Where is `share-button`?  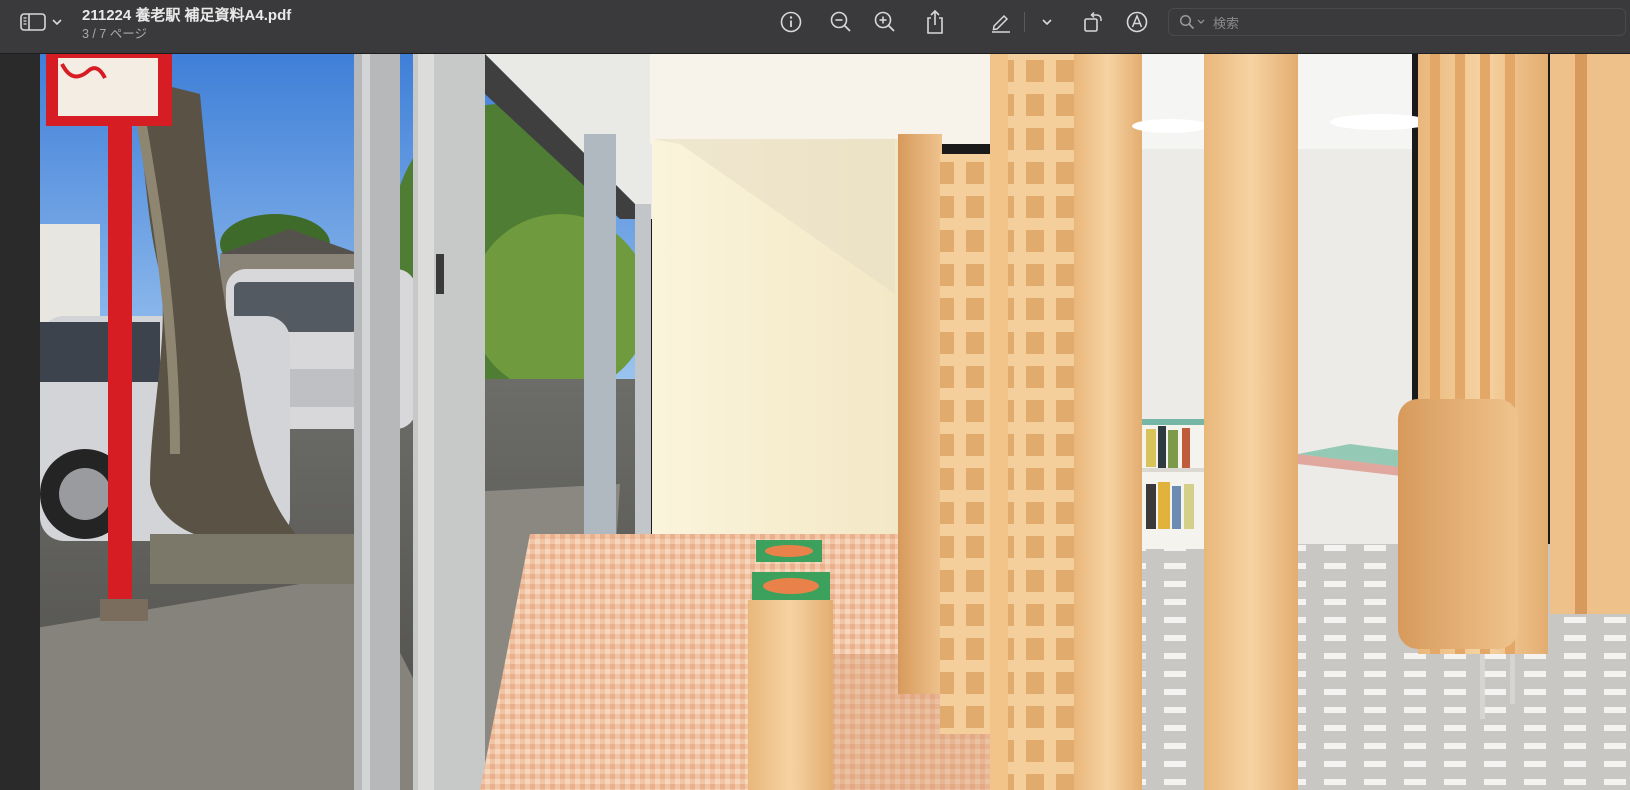 share-button is located at coordinates (935, 22).